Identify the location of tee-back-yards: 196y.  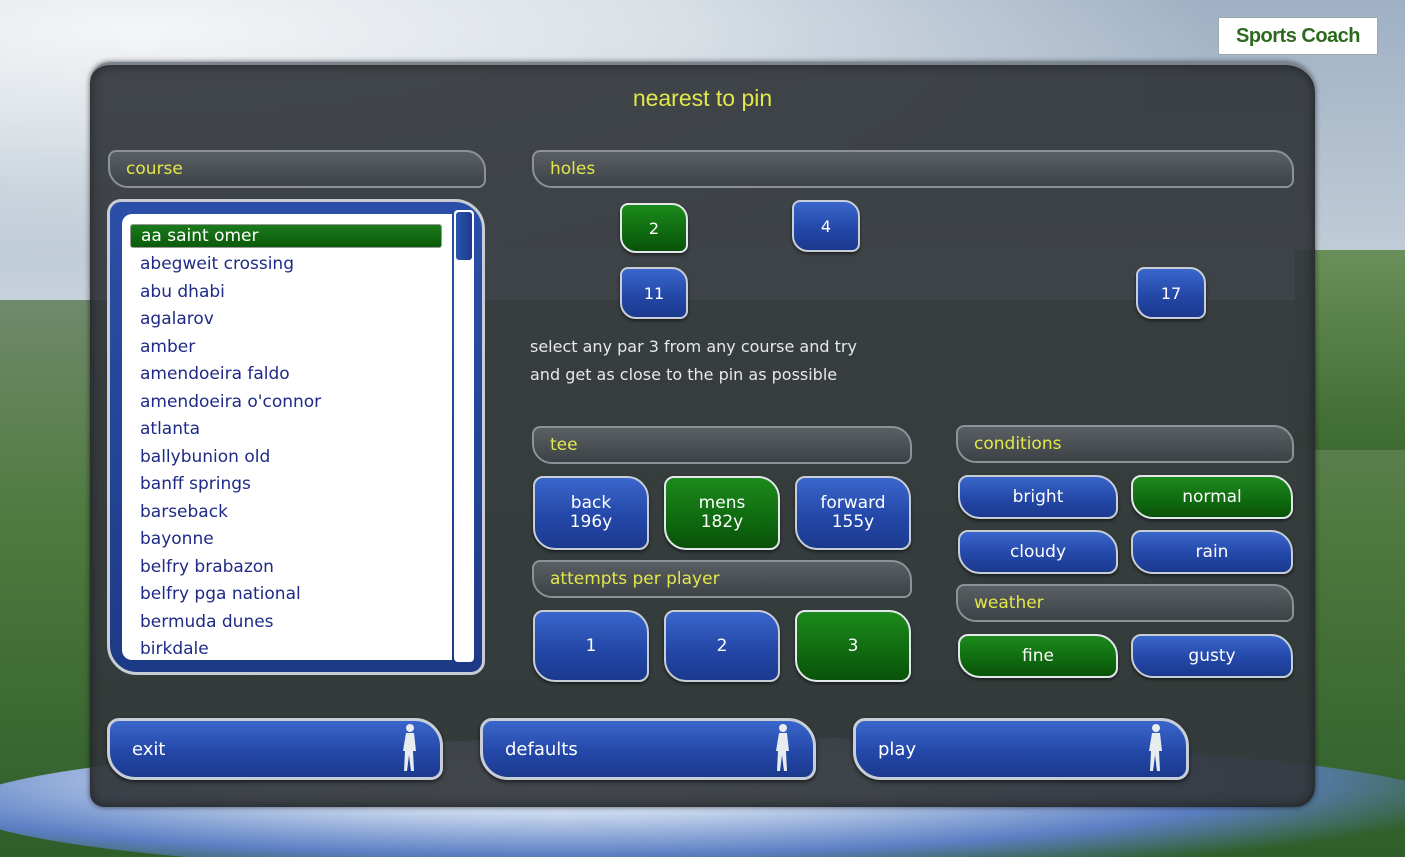
(591, 522).